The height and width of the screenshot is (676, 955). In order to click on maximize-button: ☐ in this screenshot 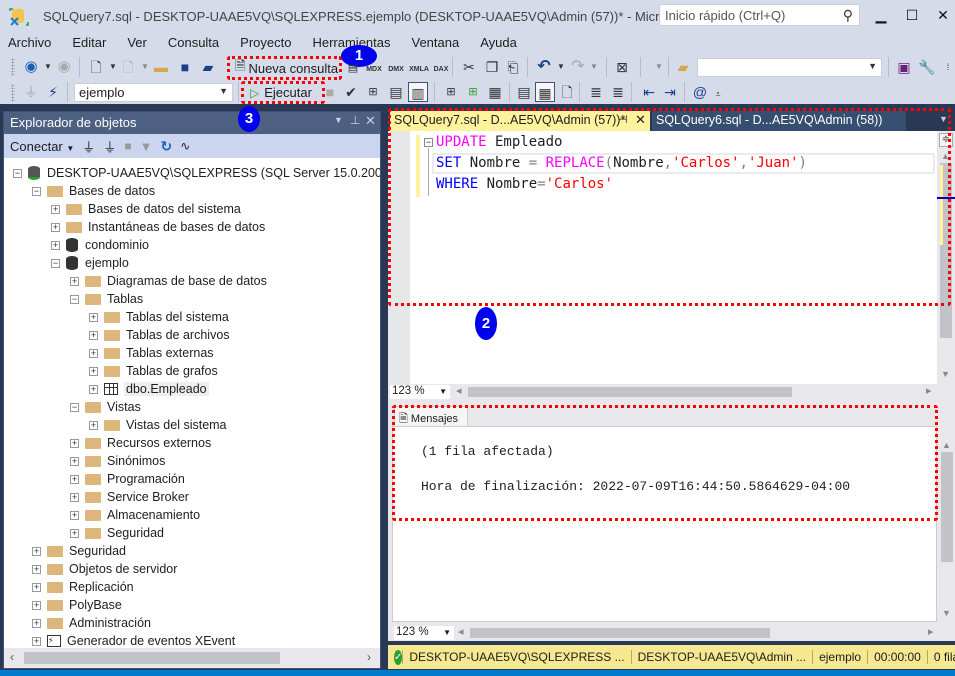, I will do `click(912, 15)`.